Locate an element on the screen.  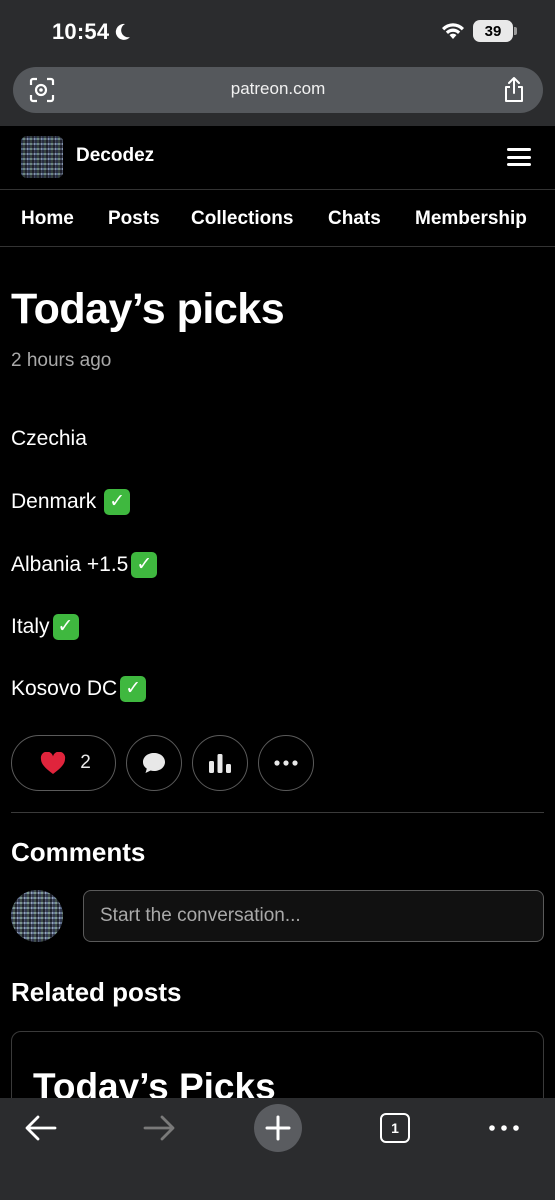
pick-text: Italy is located at coordinates (30, 626).